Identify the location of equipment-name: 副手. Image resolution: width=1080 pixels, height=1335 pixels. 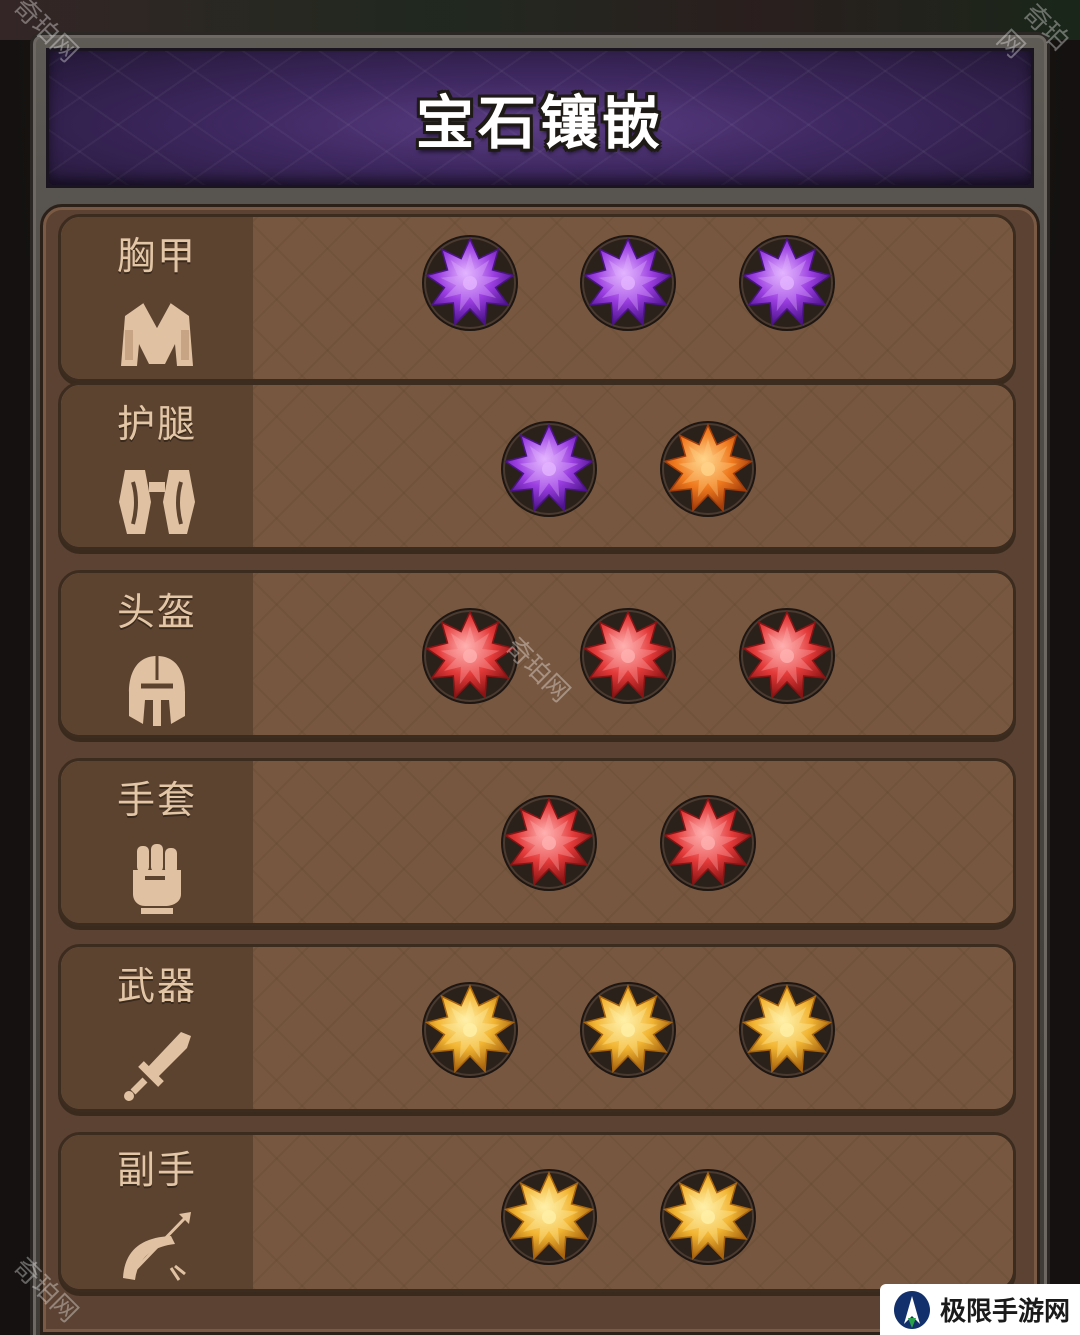
(156, 1169).